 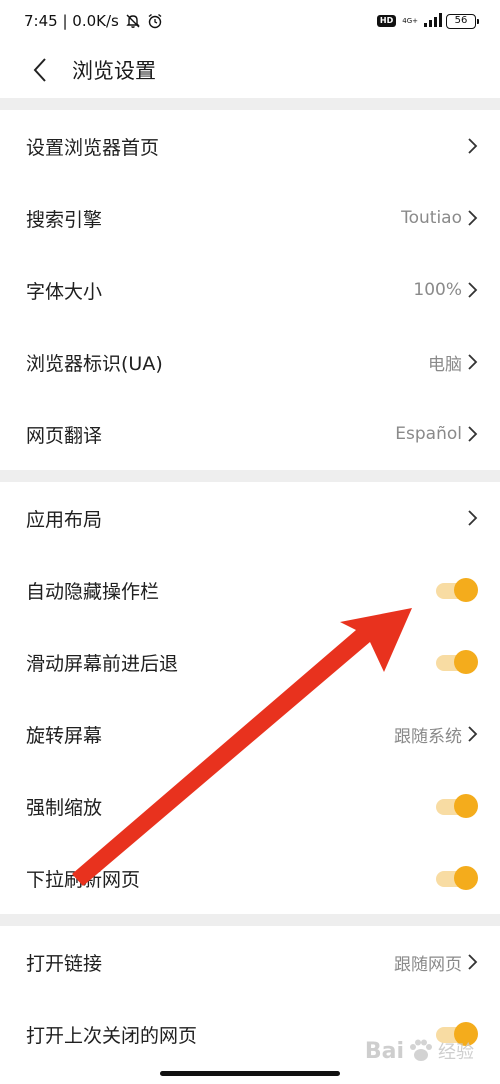 What do you see at coordinates (250, 218) in the screenshot?
I see `settings-row: 搜索引擎 Toutiao` at bounding box center [250, 218].